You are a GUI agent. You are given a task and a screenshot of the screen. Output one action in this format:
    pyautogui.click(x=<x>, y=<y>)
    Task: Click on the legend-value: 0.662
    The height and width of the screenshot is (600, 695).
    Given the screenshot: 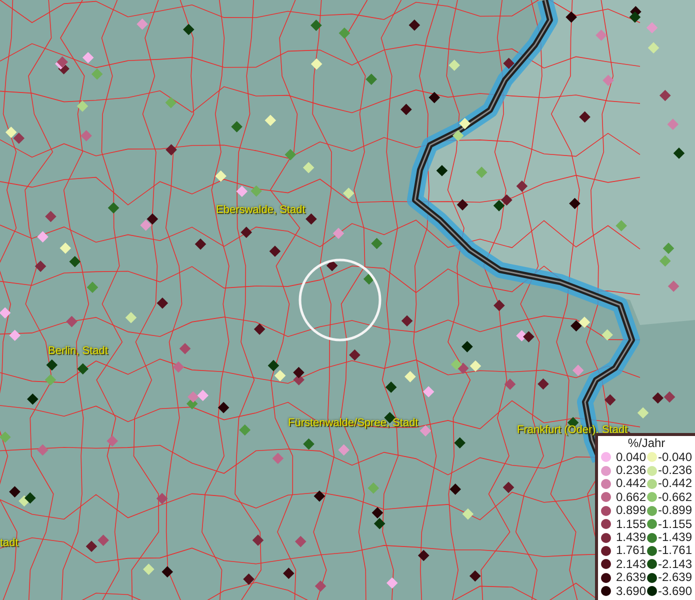 What is the action you would take?
    pyautogui.click(x=630, y=497)
    